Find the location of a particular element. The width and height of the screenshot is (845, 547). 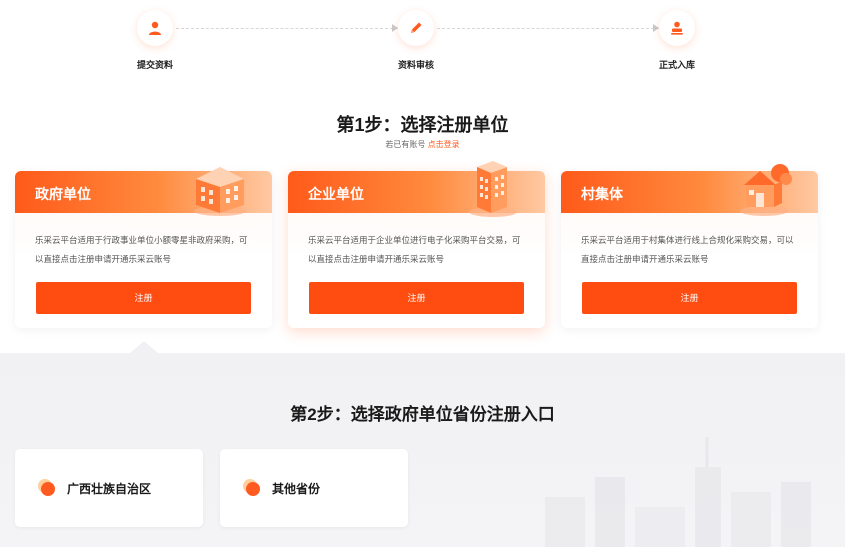

province-guangxi: 广西壮族自治区 is located at coordinates (109, 488).